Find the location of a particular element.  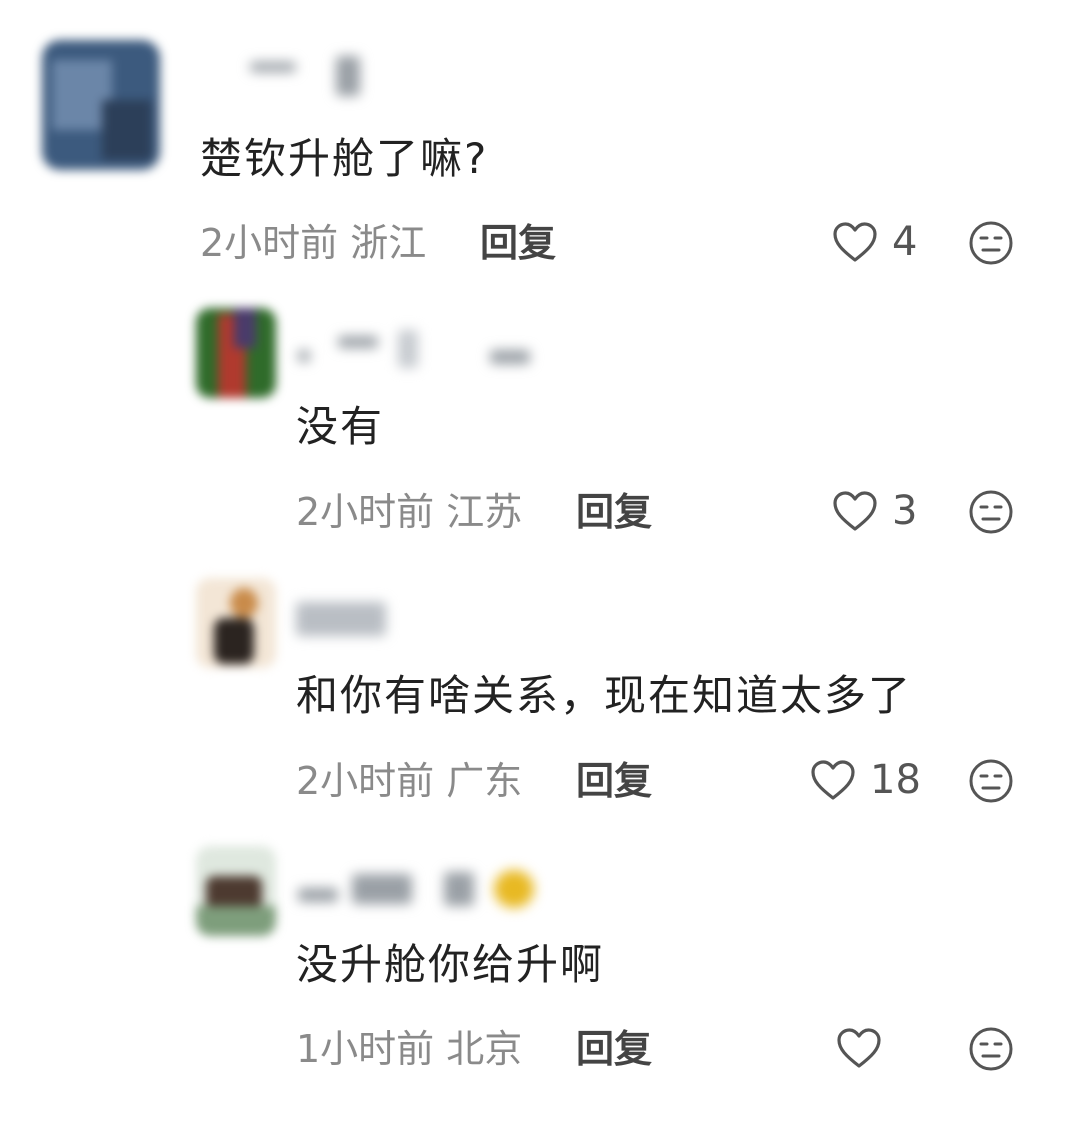

comment-text: 楚钦升舱了嘛? is located at coordinates (344, 158).